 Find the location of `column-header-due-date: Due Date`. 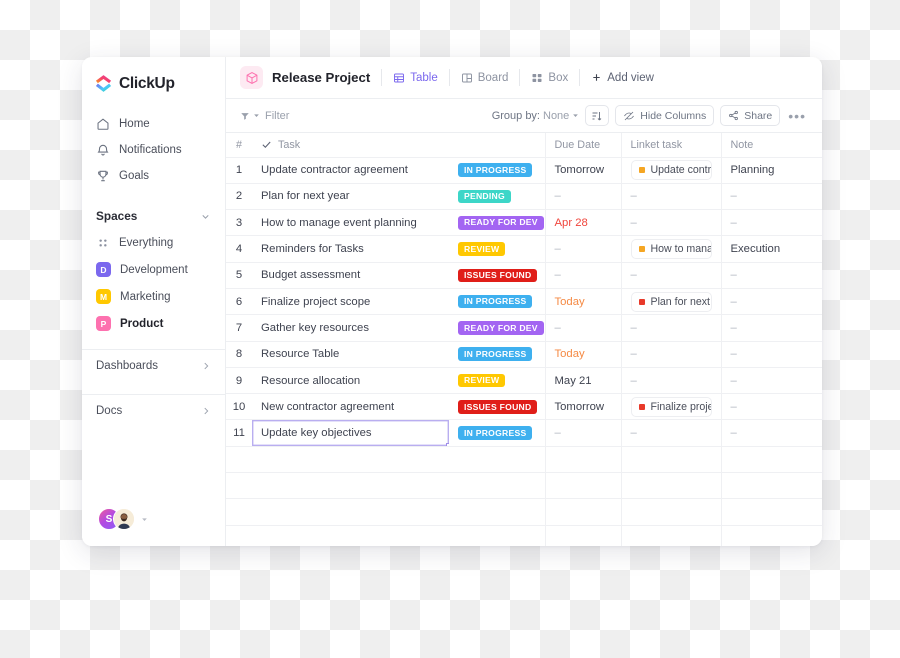

column-header-due-date: Due Date is located at coordinates (583, 145).